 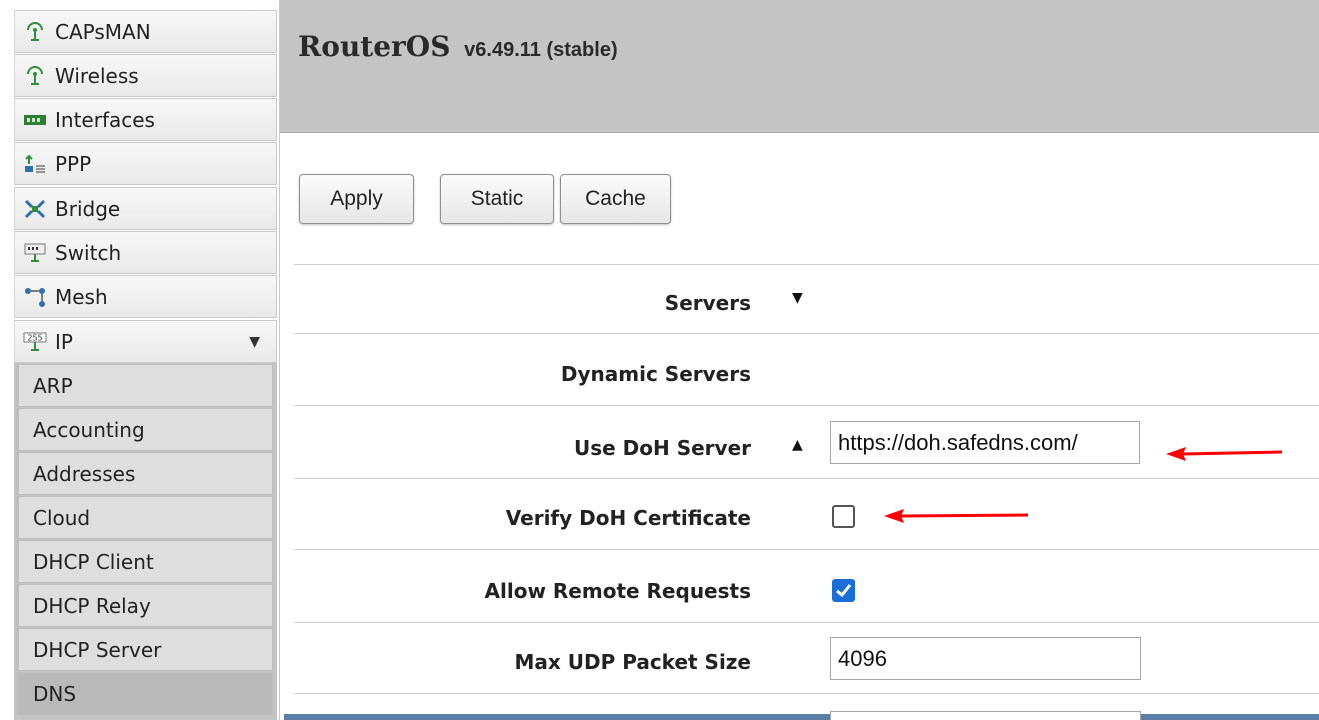 I want to click on sidebar-subitem-label: DHCP Client, so click(x=93, y=561).